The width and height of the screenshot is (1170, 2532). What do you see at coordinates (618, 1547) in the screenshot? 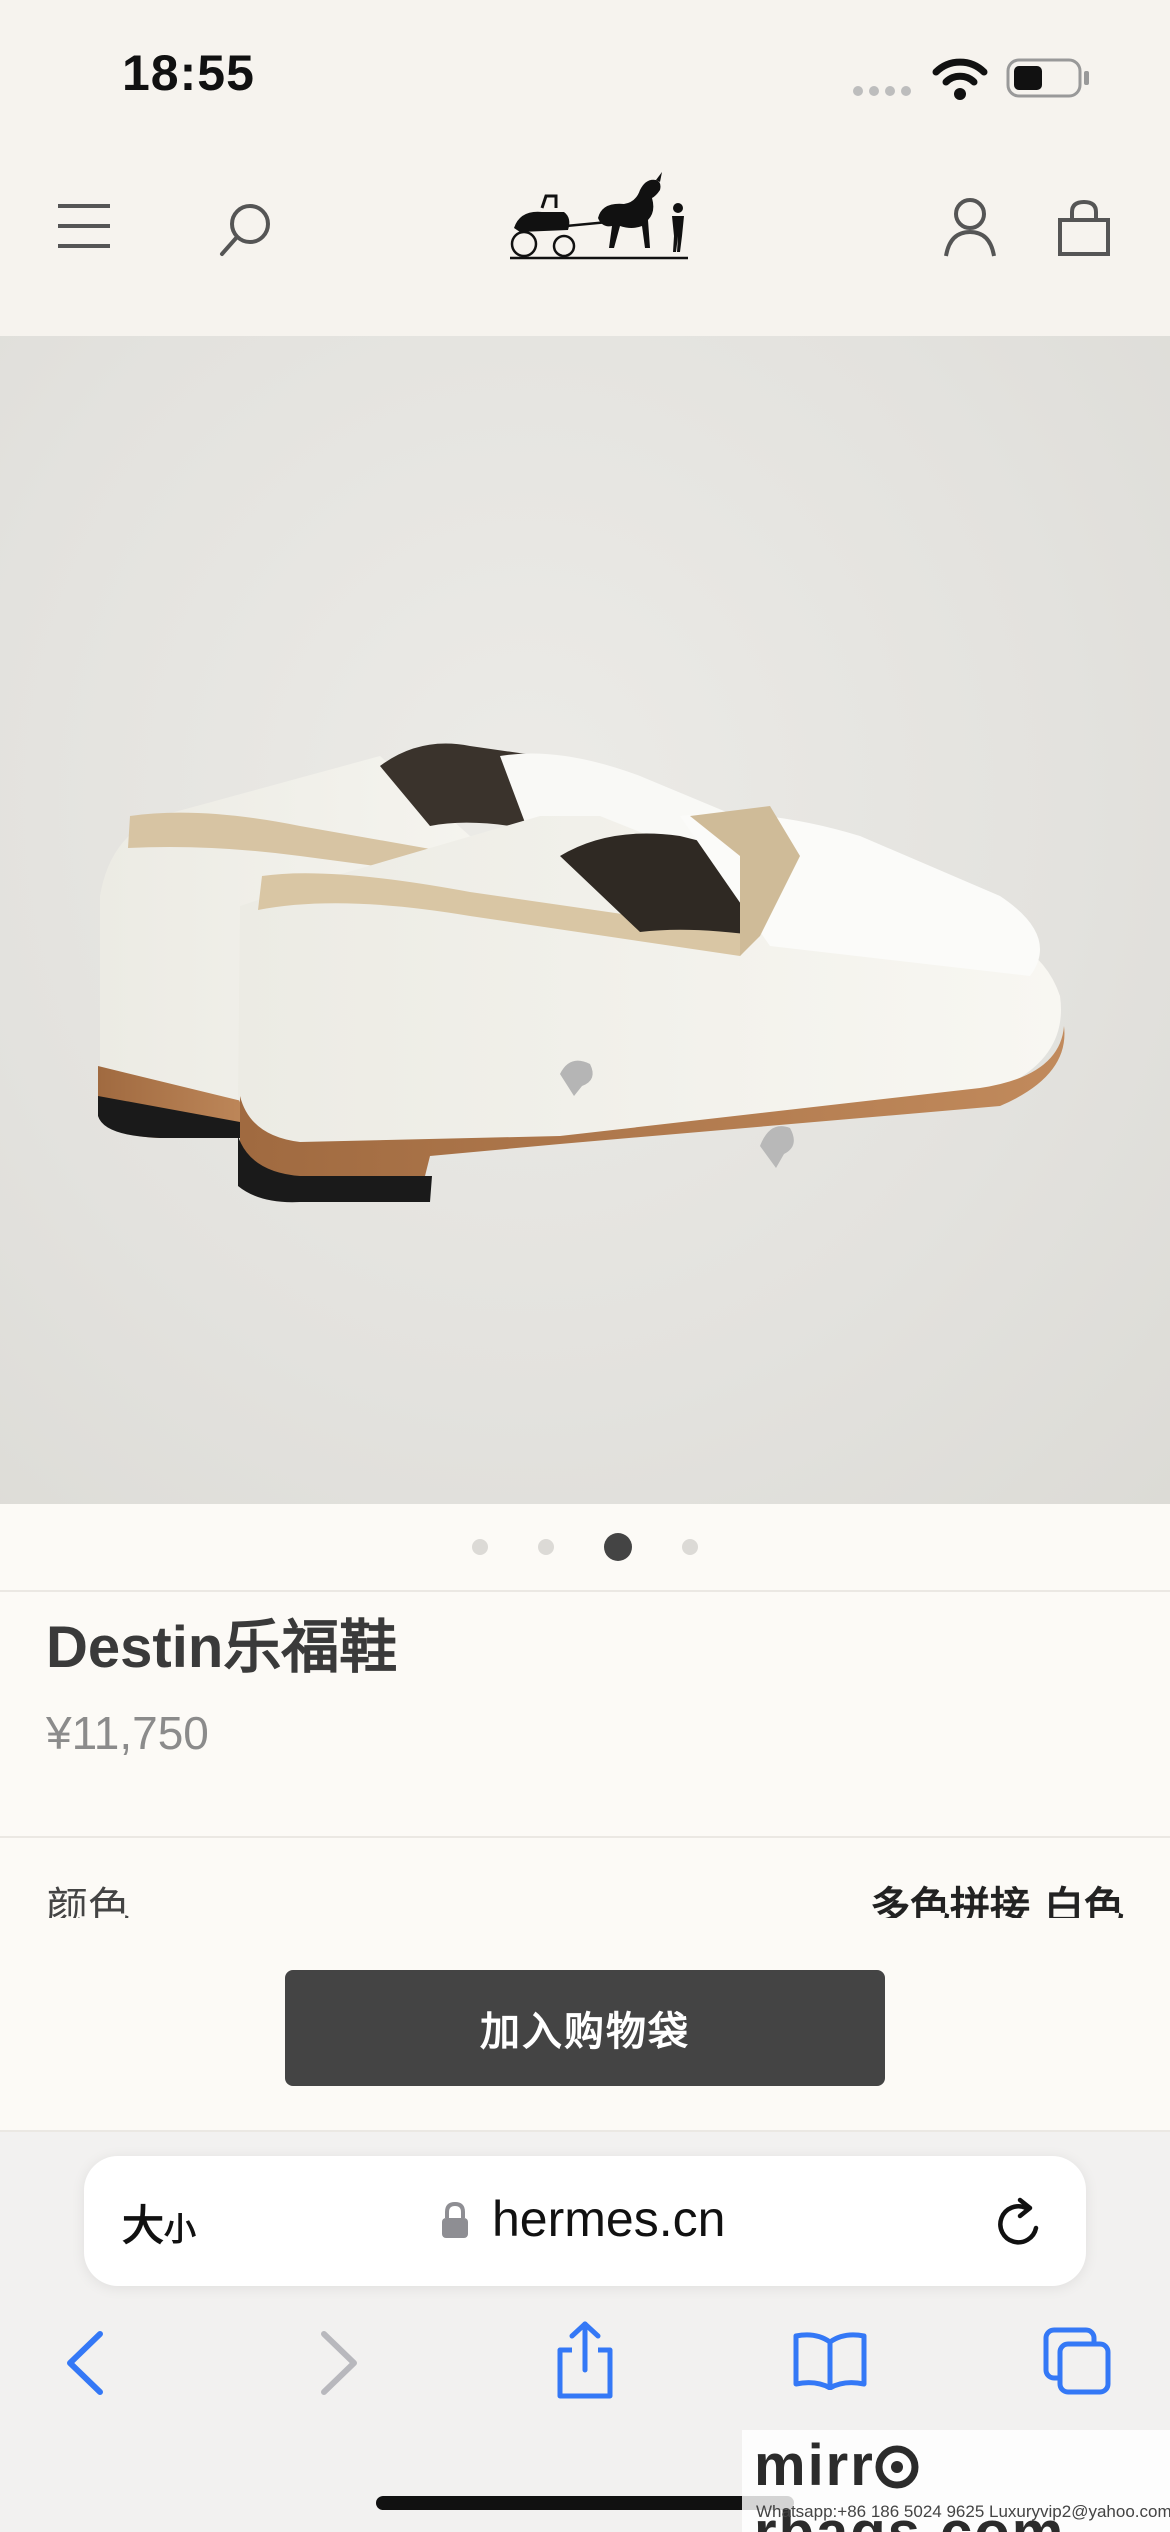
I see `carousel-dot-3-active` at bounding box center [618, 1547].